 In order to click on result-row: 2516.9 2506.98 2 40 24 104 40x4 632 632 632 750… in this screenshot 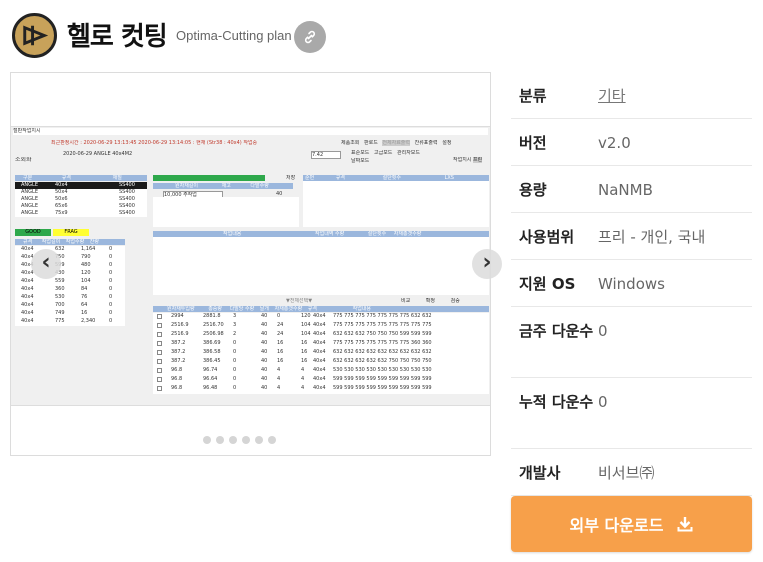, I will do `click(321, 335)`.